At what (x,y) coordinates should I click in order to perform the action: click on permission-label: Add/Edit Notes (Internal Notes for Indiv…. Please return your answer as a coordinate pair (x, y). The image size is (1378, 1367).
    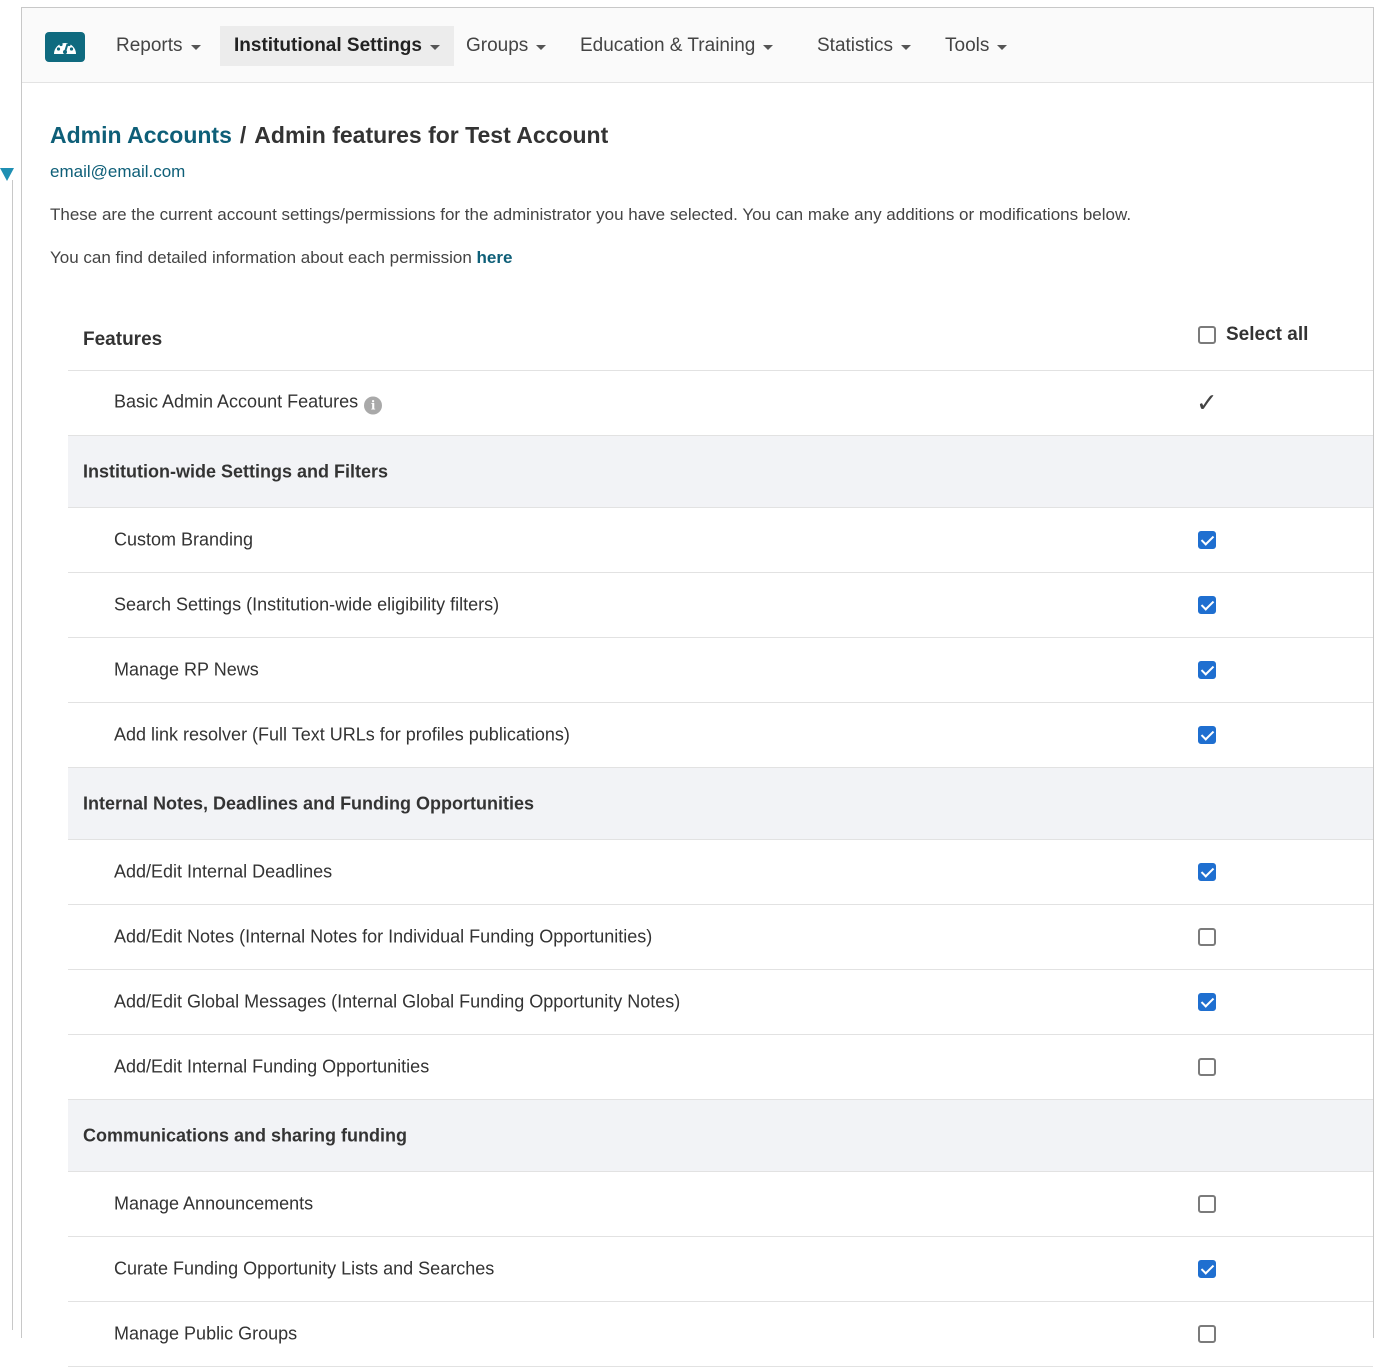
    Looking at the image, I should click on (383, 936).